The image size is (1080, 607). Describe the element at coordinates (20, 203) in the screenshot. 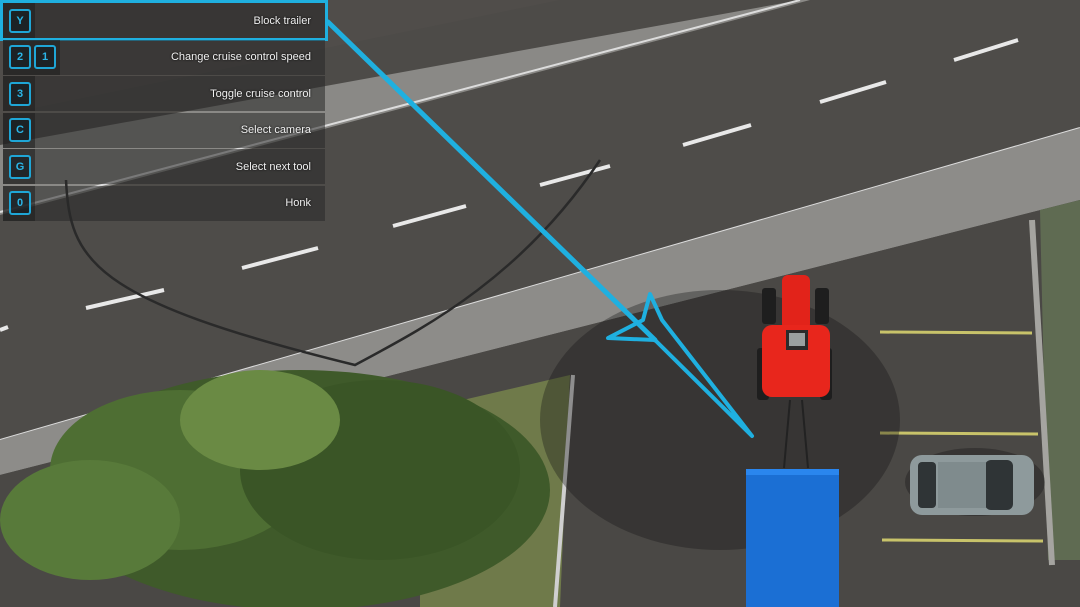

I see `key-badge: 0` at that location.